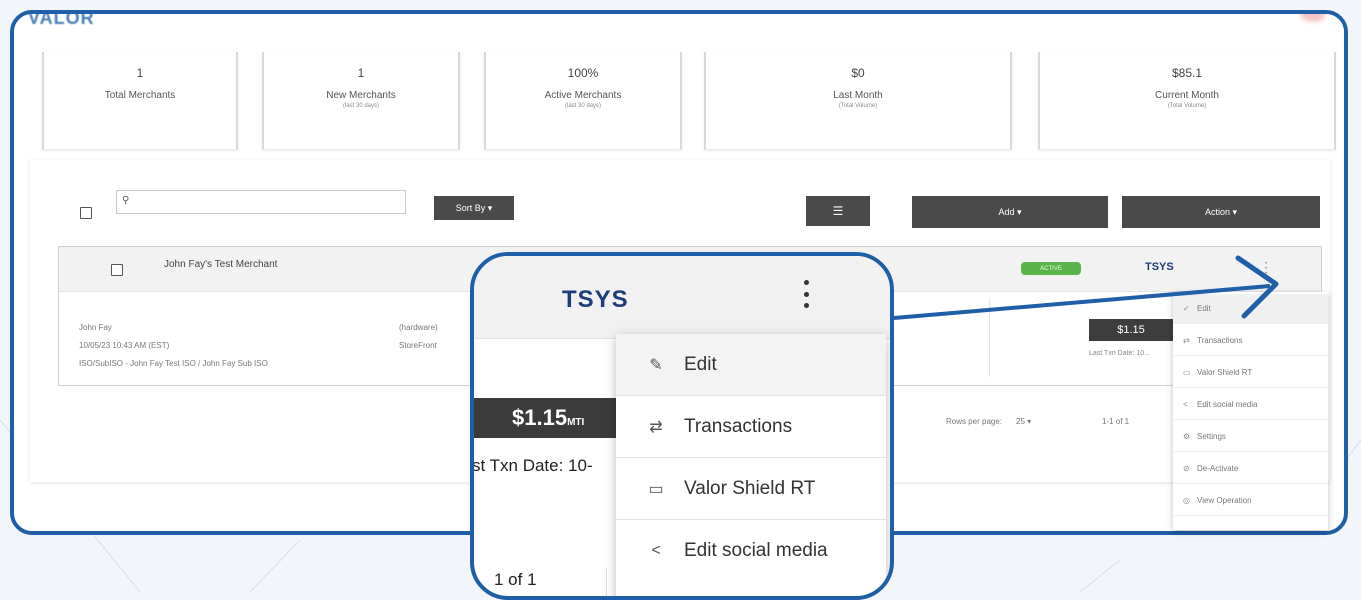  I want to click on merchant-name: John Fay's Test Merchant, so click(220, 264).